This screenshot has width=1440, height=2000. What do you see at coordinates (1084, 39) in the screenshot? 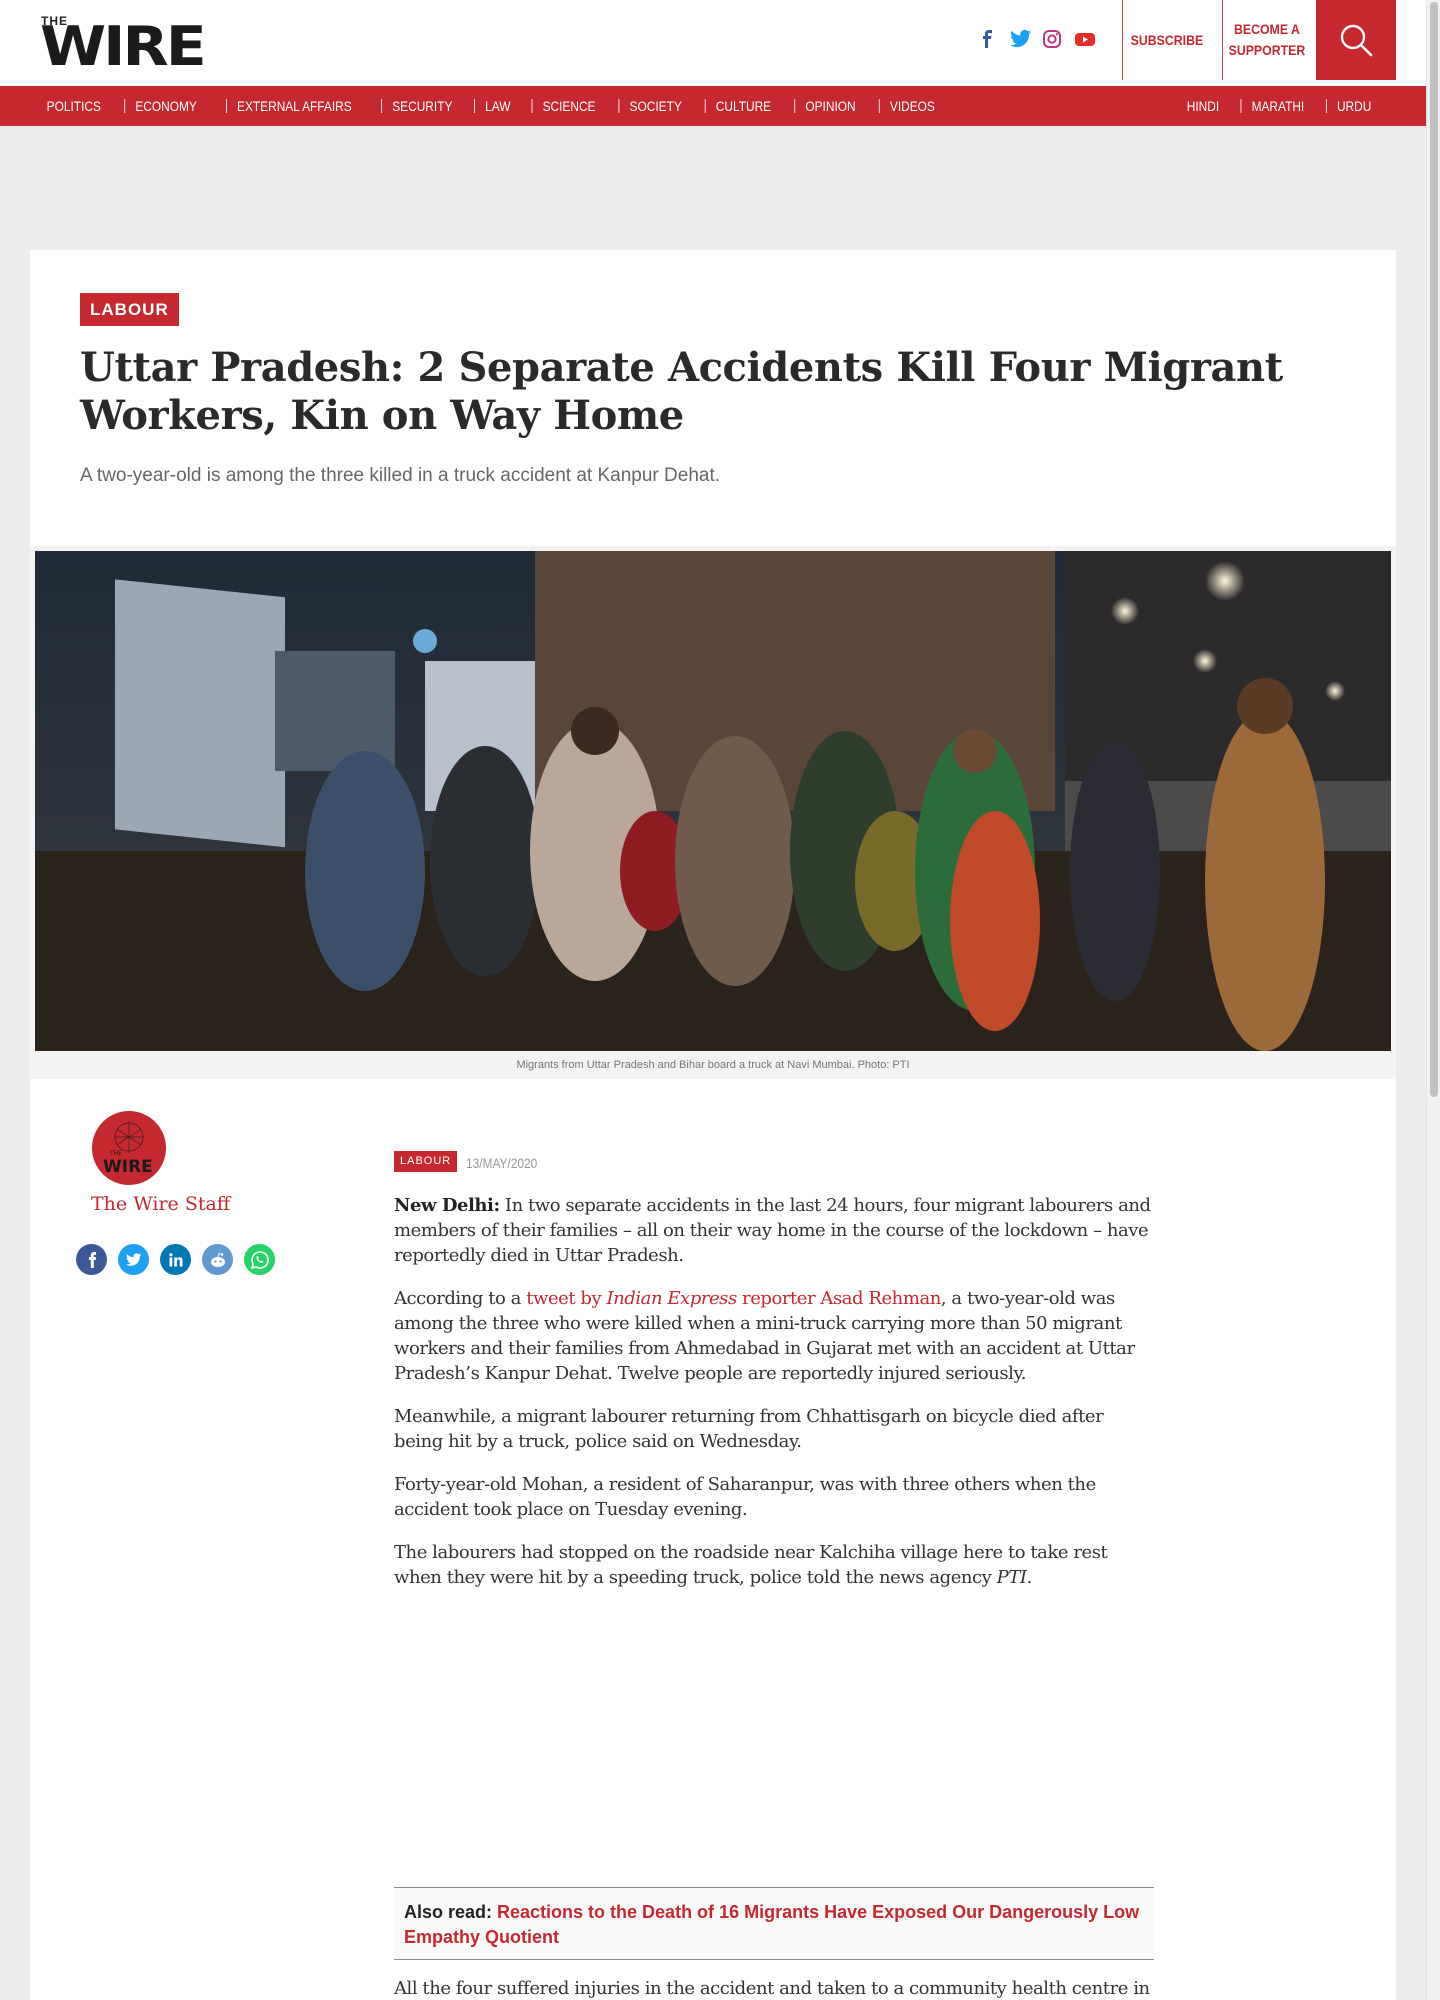
I see `youtube-icon` at bounding box center [1084, 39].